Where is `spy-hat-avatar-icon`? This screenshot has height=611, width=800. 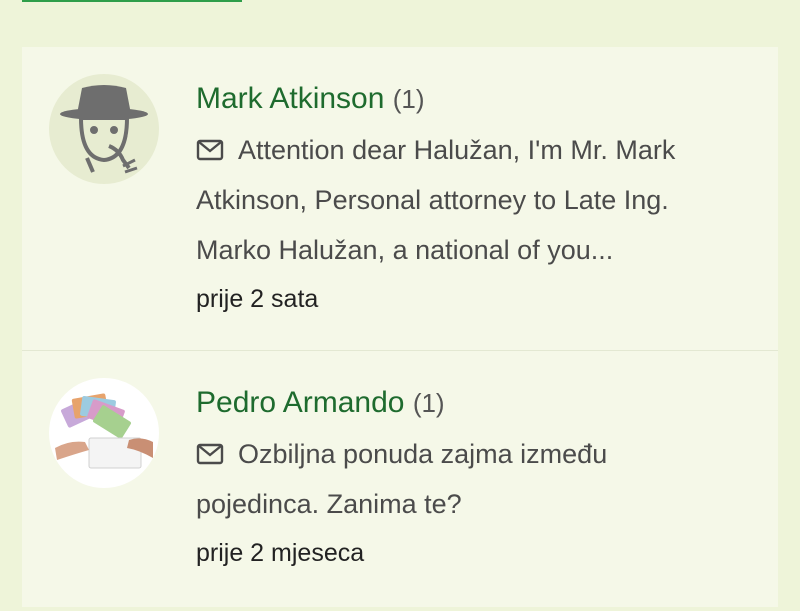
spy-hat-avatar-icon is located at coordinates (104, 129).